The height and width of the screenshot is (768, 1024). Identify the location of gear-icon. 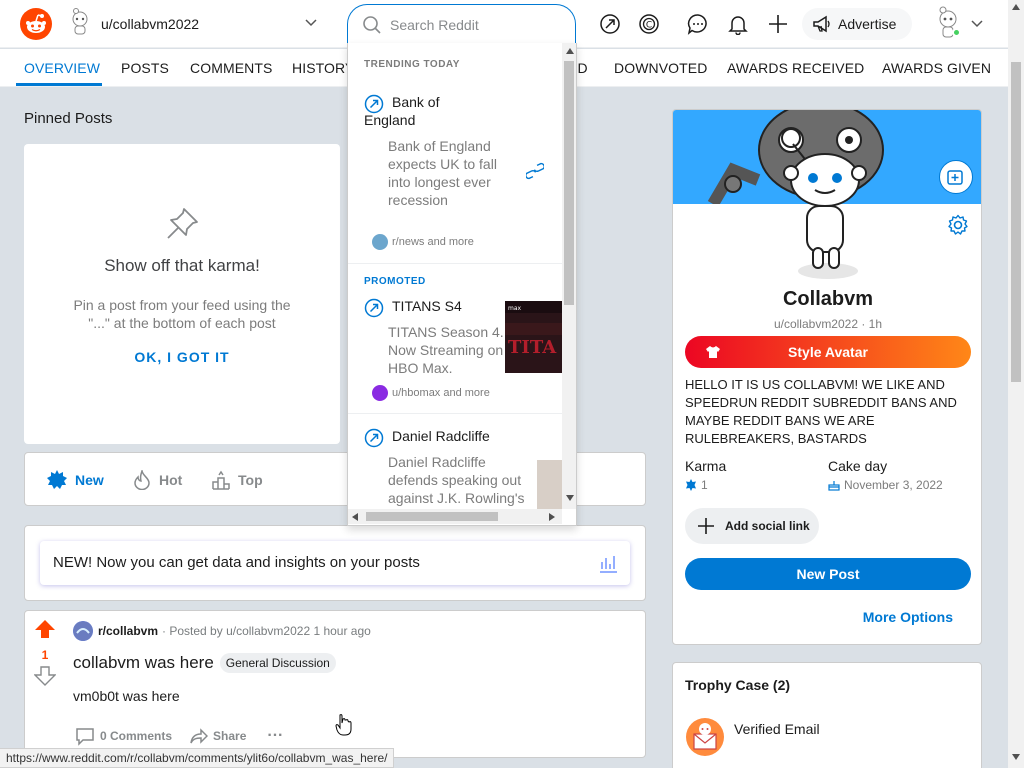
(958, 225).